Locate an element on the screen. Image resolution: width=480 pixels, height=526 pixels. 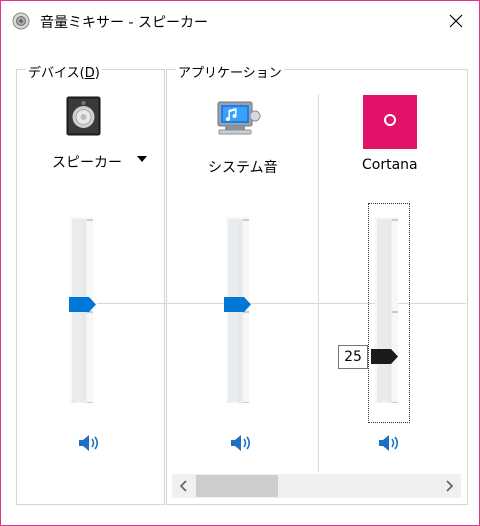
scroll-right-arrow-icon is located at coordinates (449, 486).